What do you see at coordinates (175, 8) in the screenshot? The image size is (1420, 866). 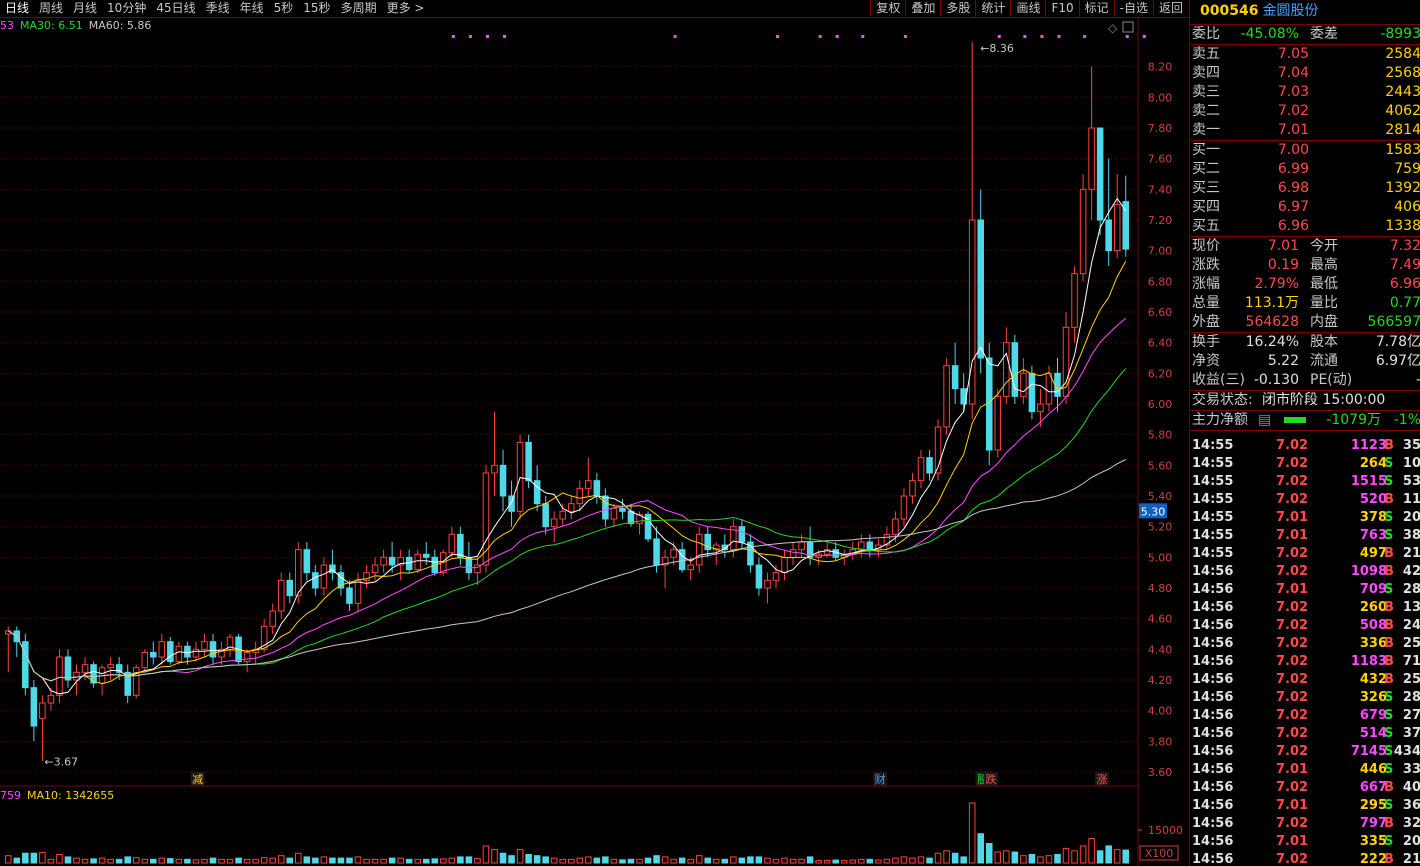 I see `period-tab: 45日线` at bounding box center [175, 8].